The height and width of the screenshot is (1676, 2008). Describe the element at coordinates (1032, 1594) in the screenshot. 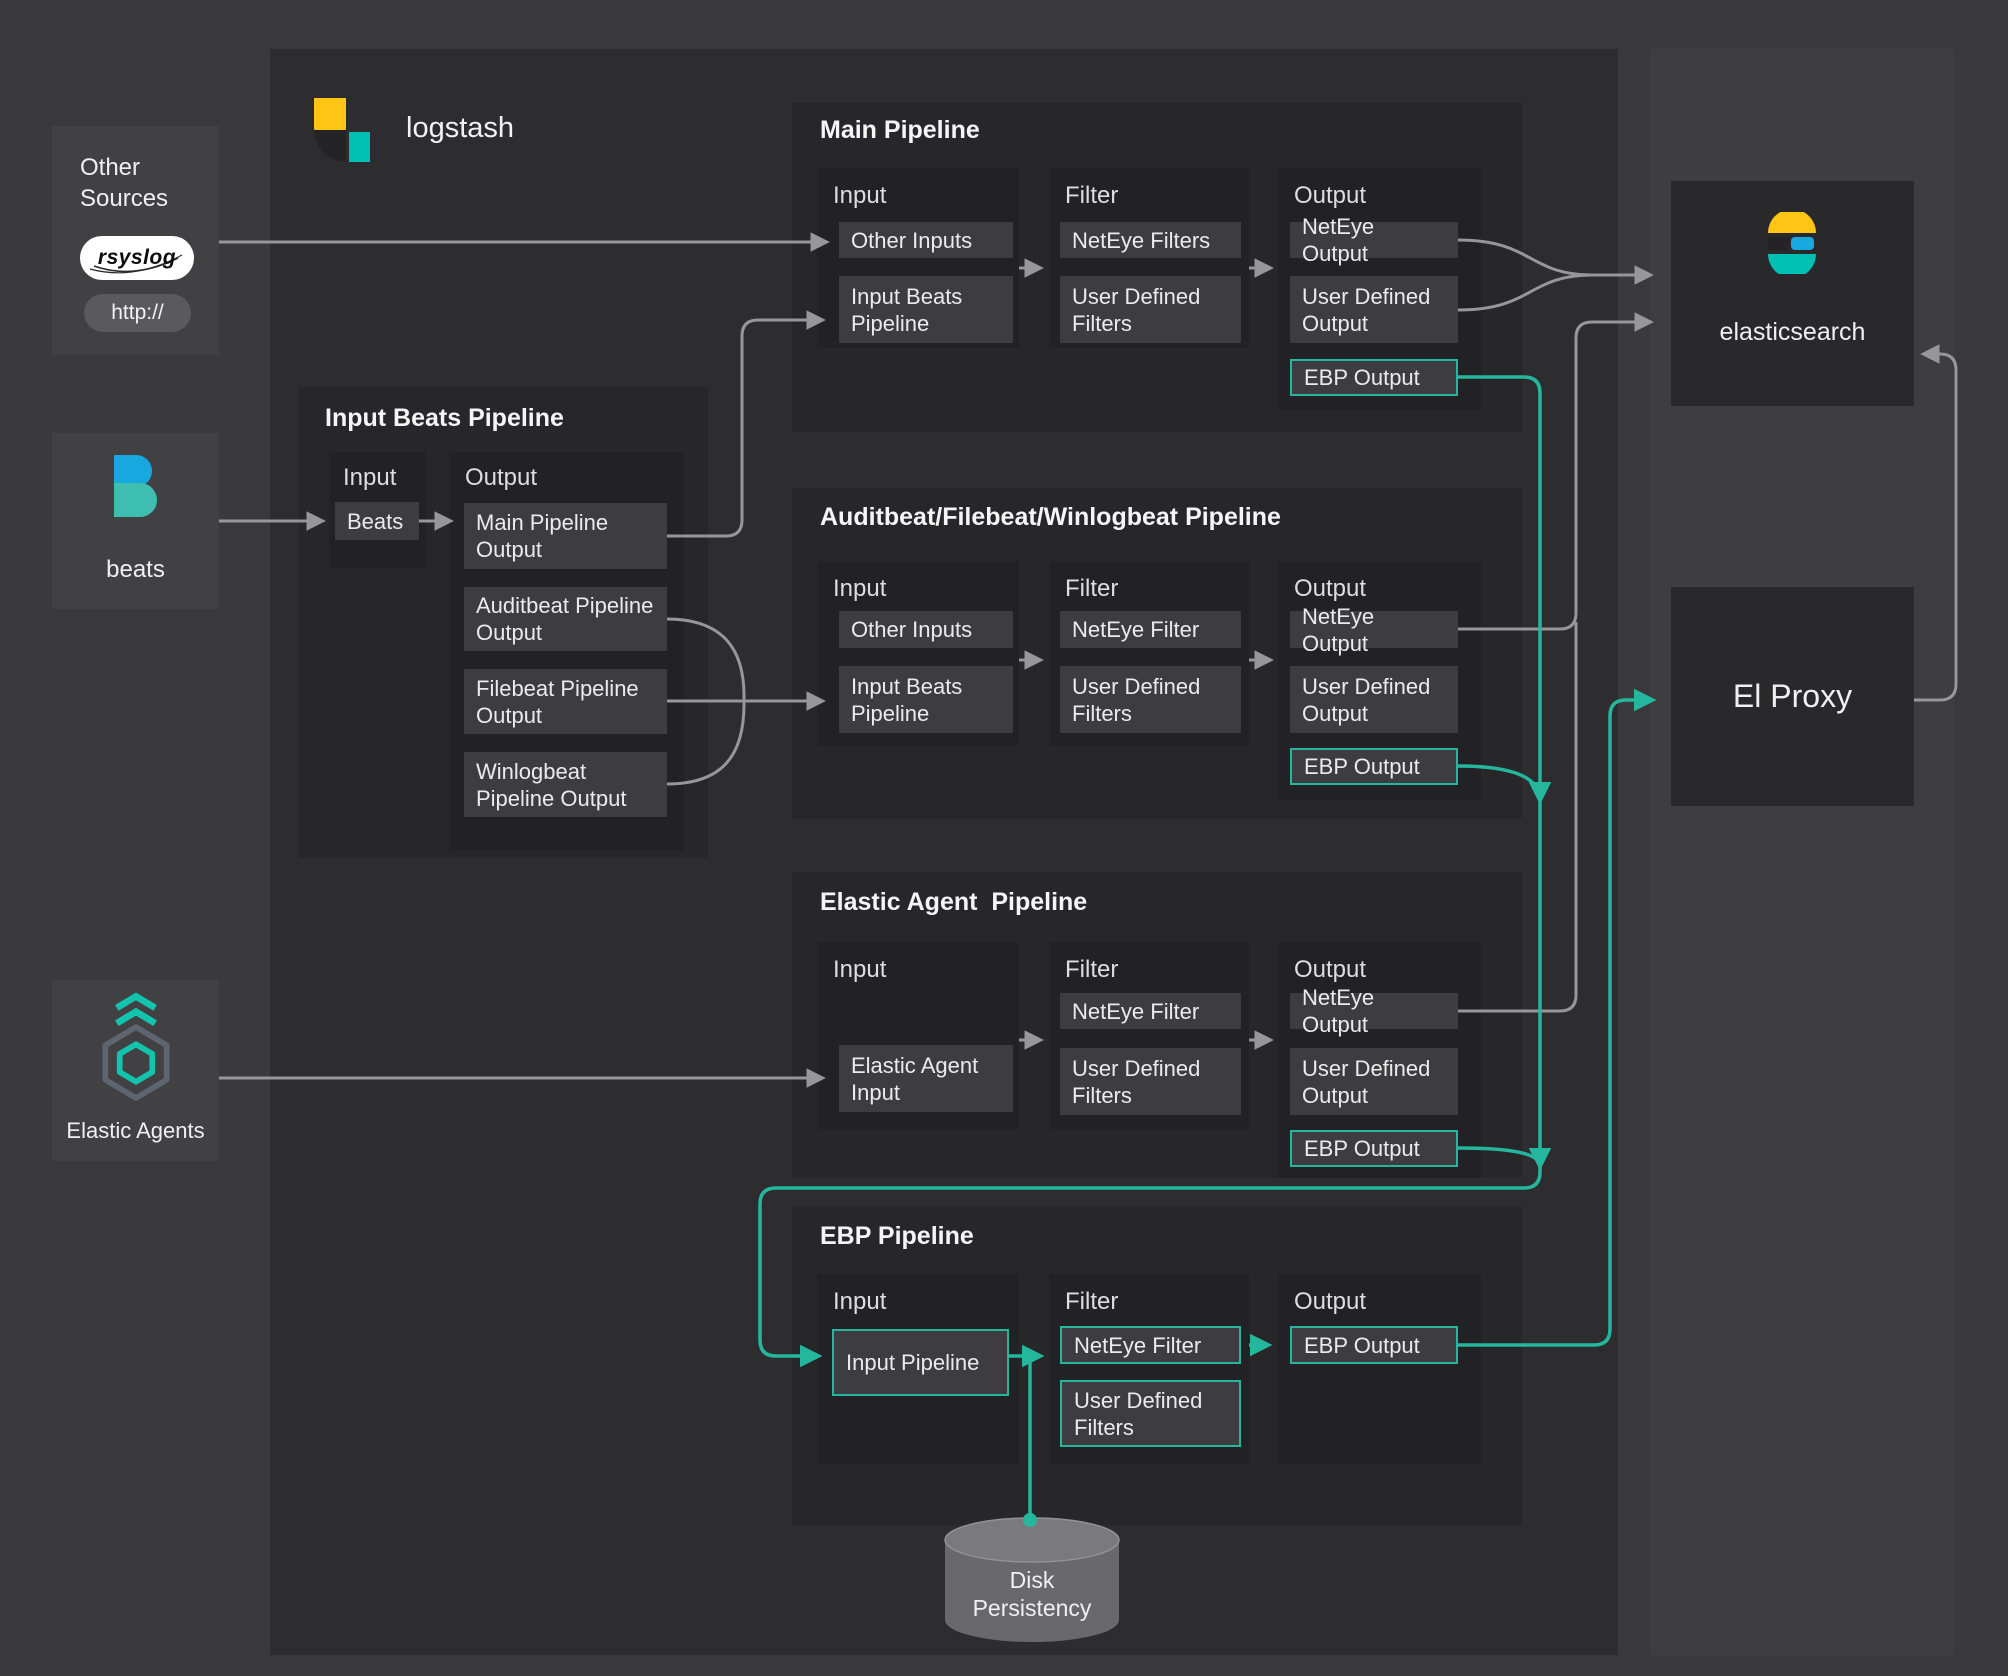

I see `disk-persistency-label: Disk Persistency` at that location.